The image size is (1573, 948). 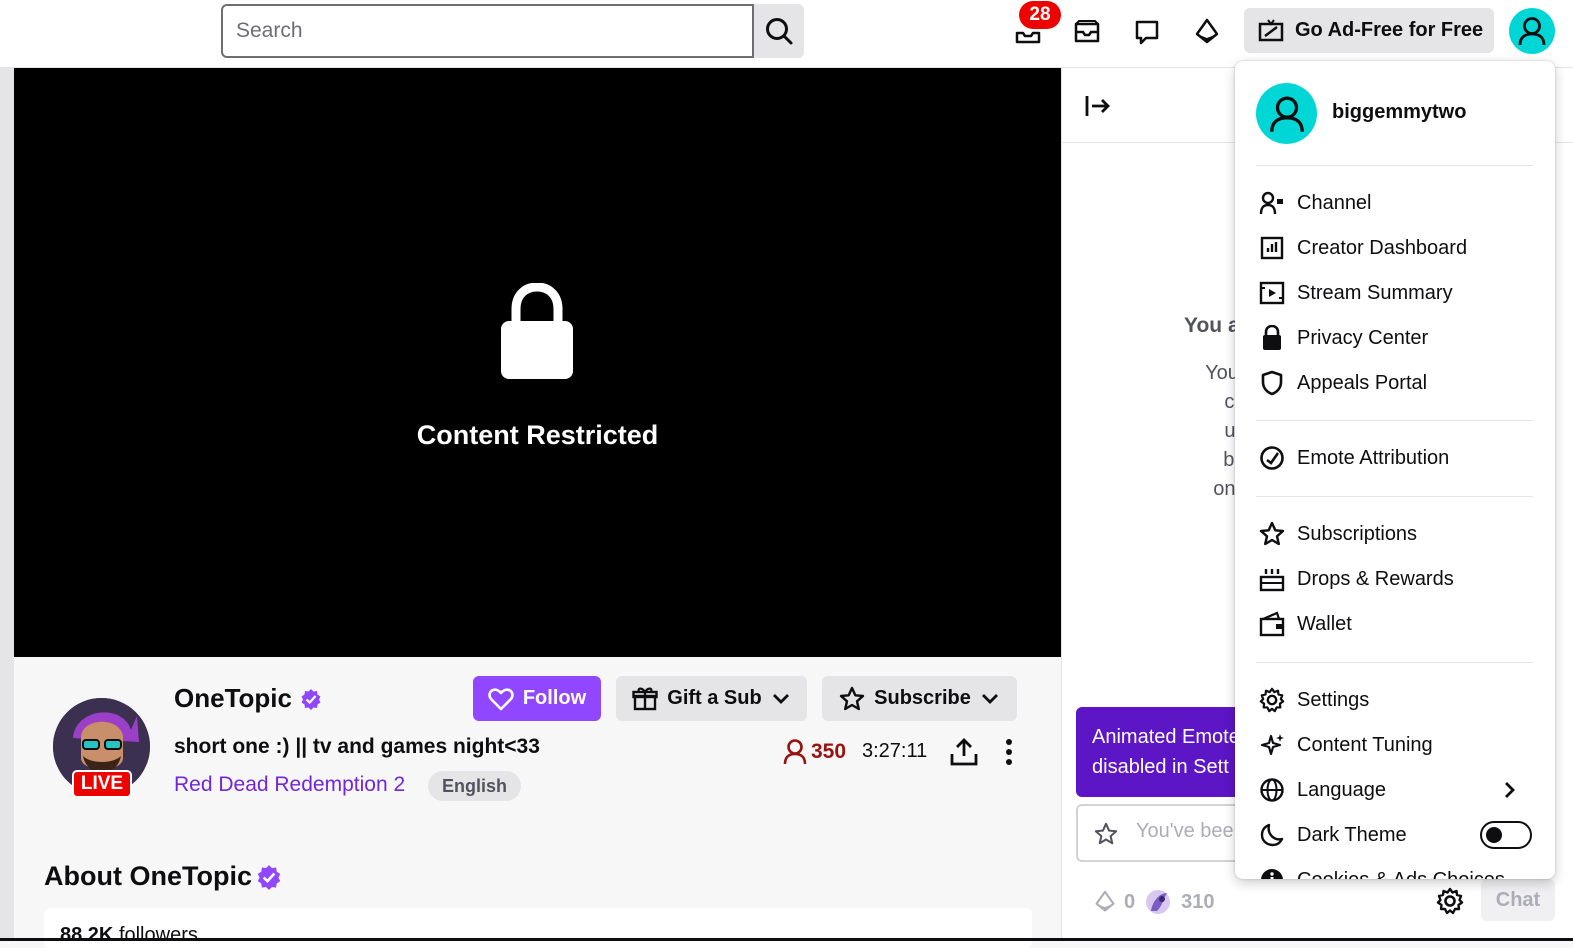 I want to click on menu-item-privacy-center: Privacy Center, so click(x=1395, y=338).